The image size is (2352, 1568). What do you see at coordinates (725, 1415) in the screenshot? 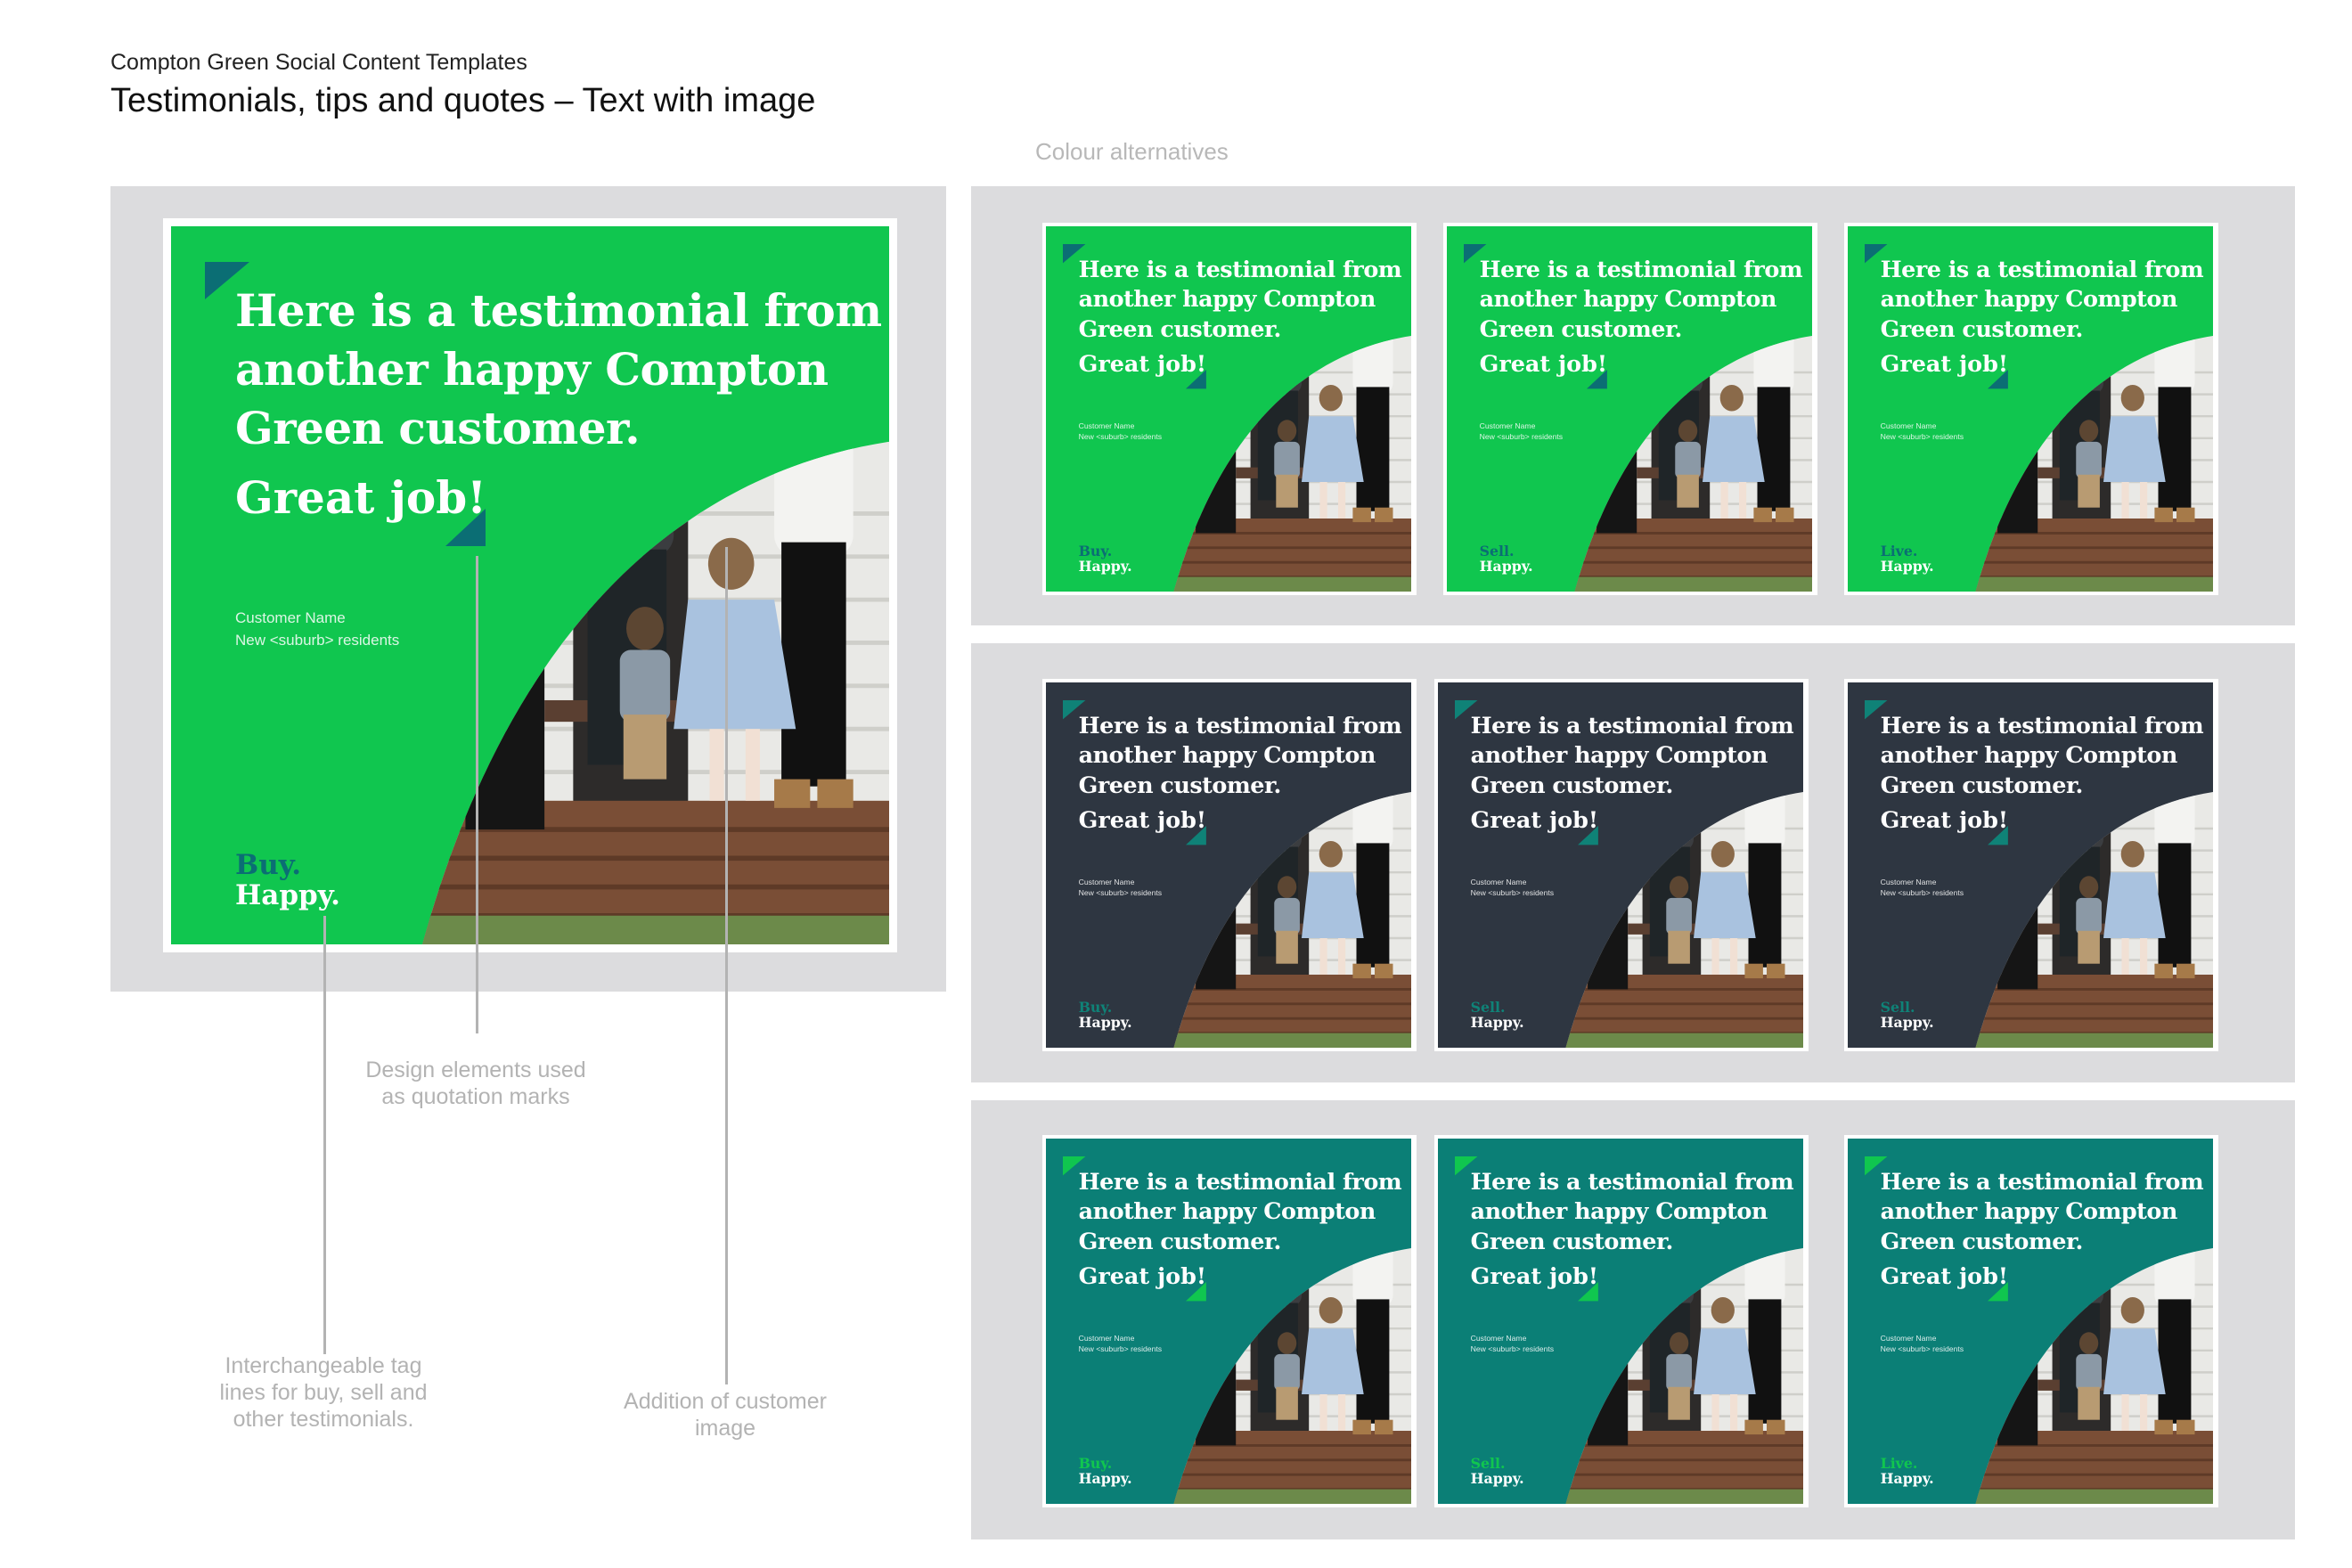
I see `annotation-customer-image: Addition of customer image` at bounding box center [725, 1415].